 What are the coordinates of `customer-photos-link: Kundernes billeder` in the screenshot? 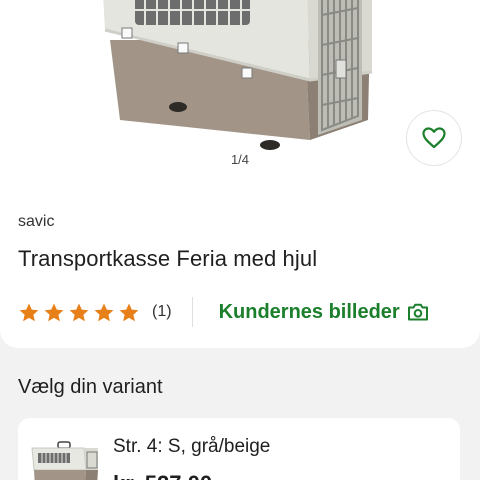 It's located at (324, 312).